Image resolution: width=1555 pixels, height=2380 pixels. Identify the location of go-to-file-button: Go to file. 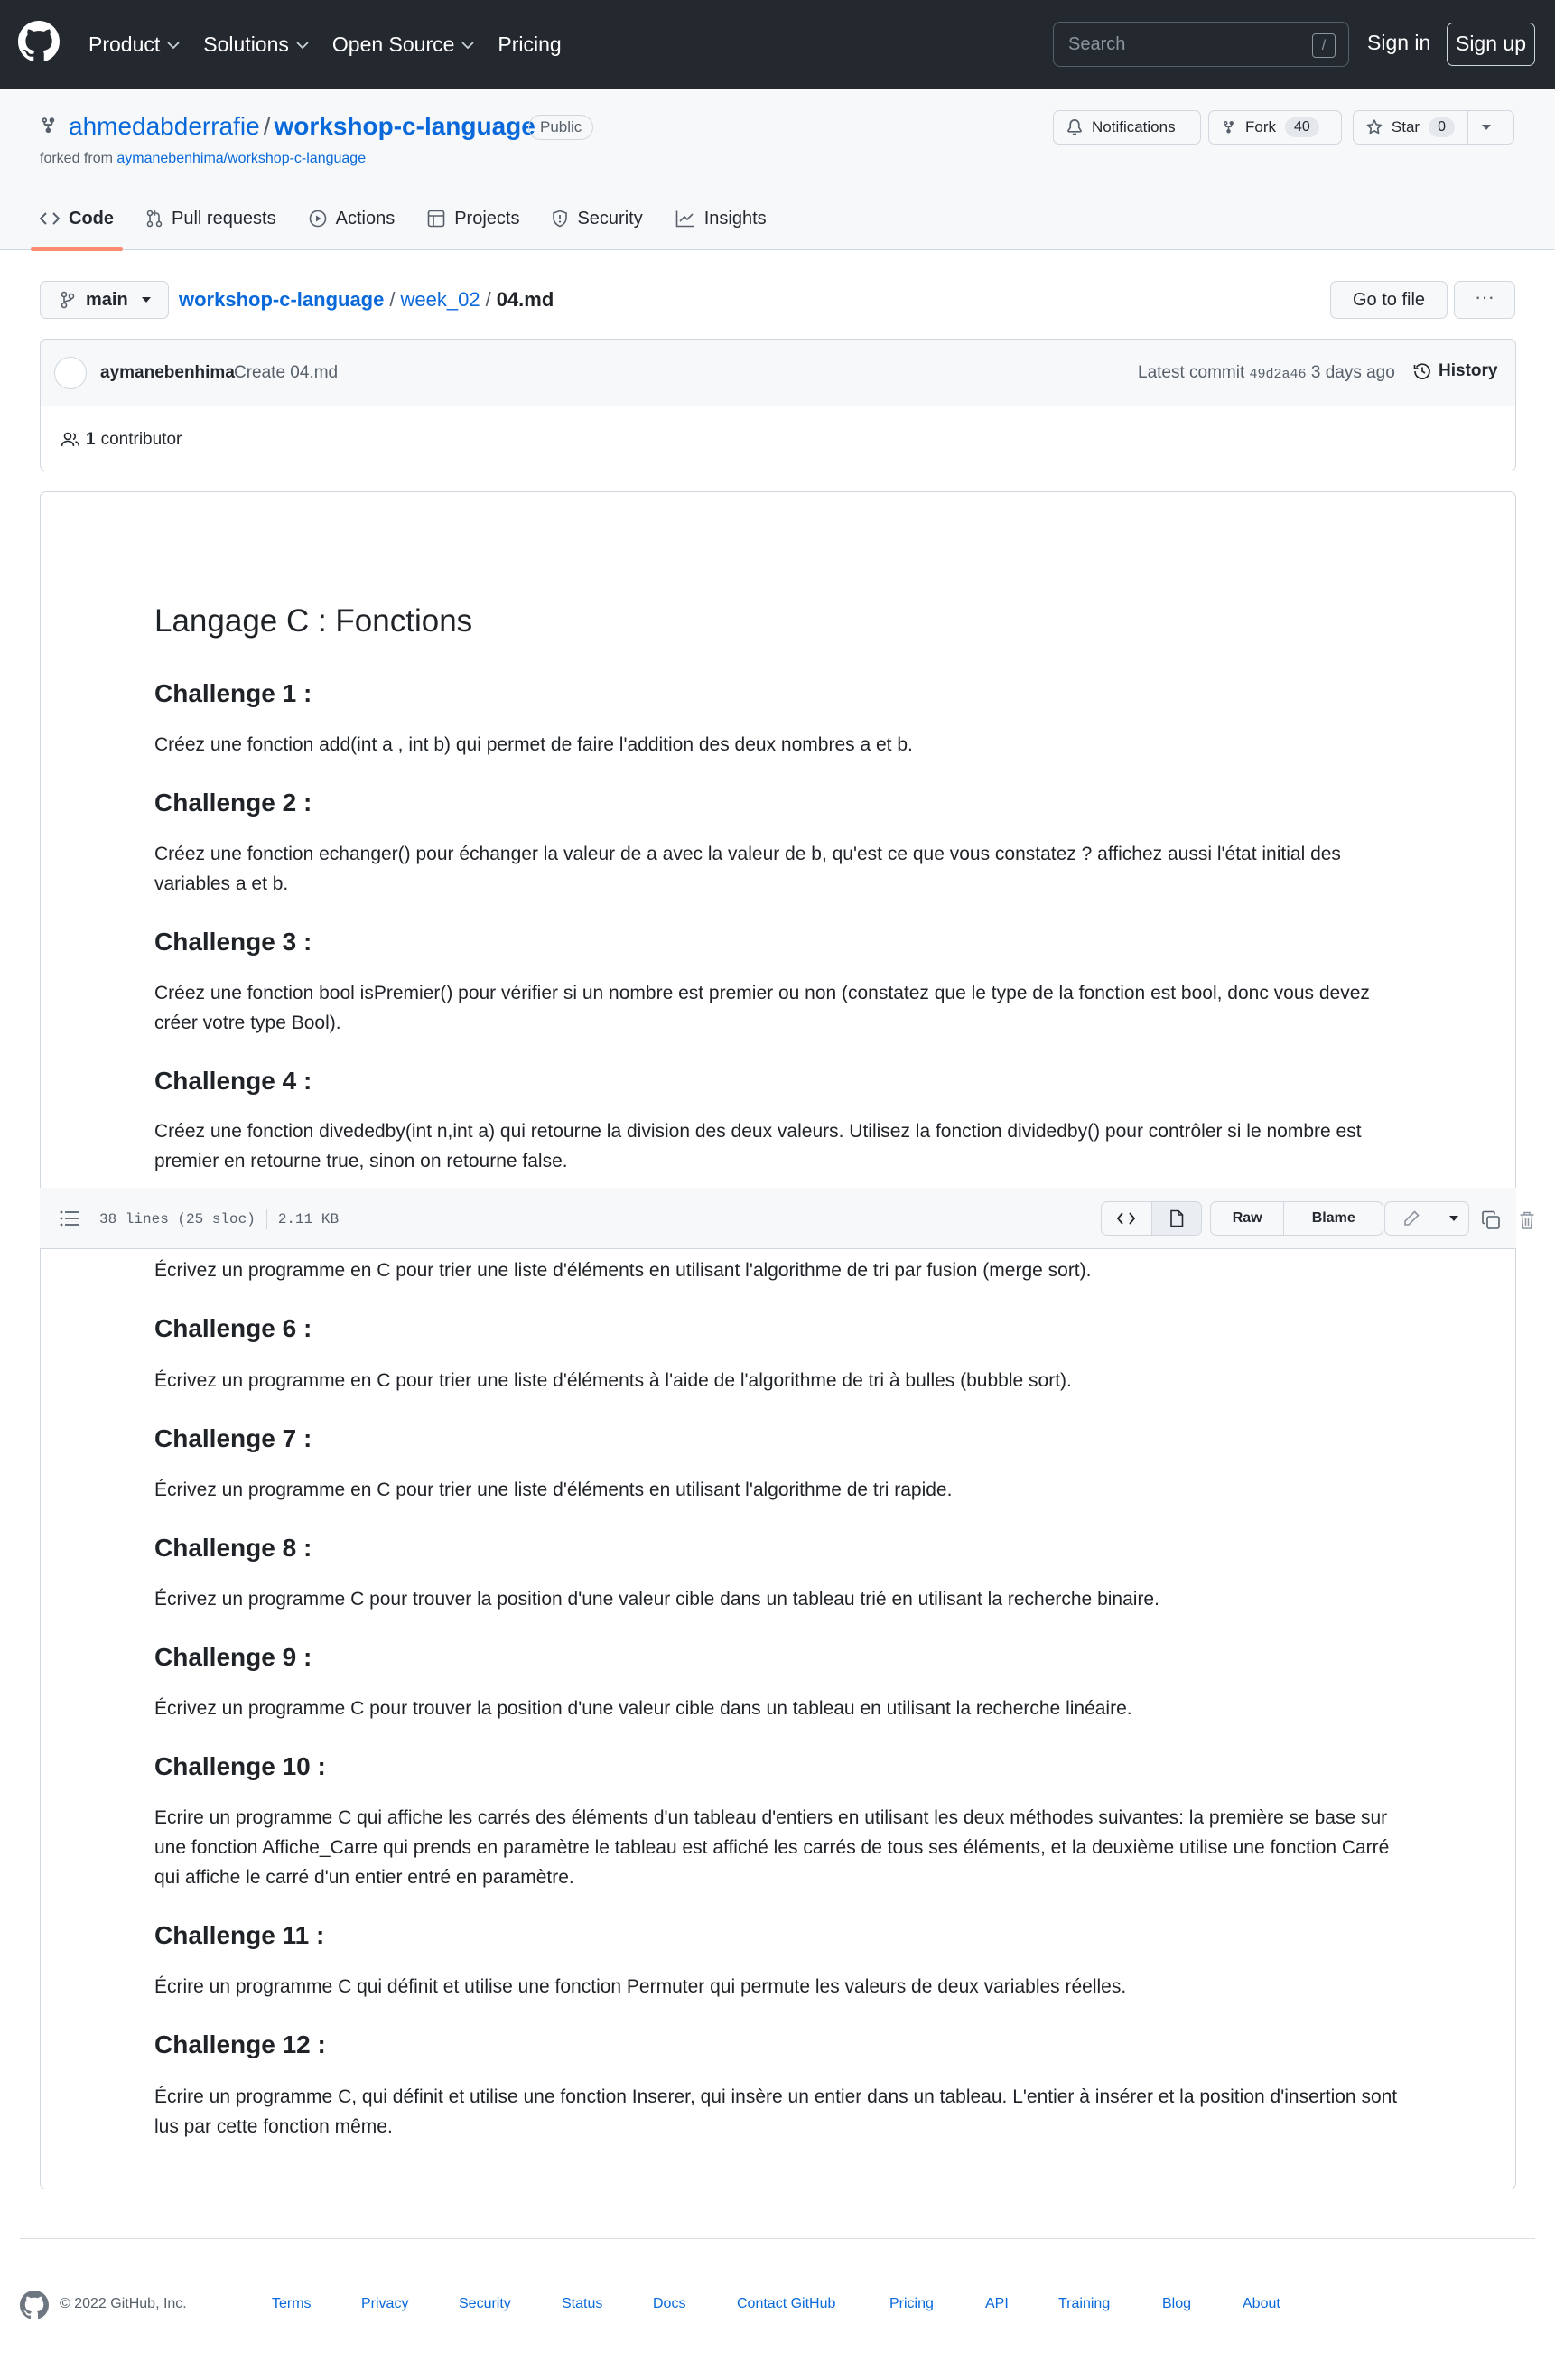
(1389, 300).